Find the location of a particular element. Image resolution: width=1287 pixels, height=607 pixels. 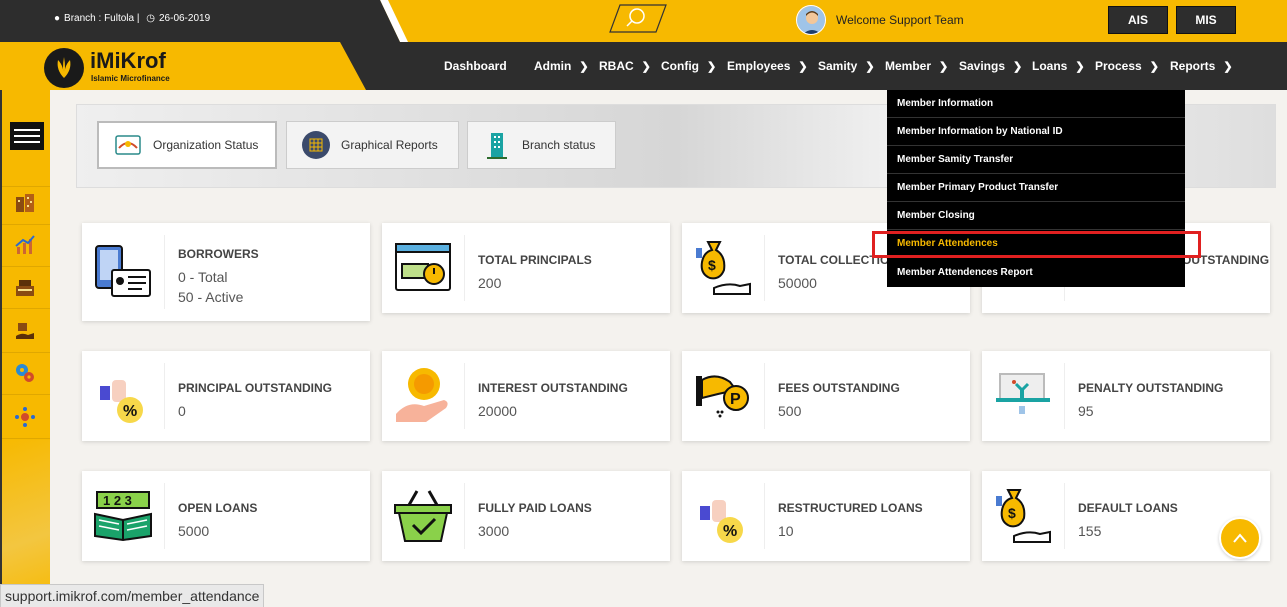

card-value: 50000 is located at coordinates (797, 283).